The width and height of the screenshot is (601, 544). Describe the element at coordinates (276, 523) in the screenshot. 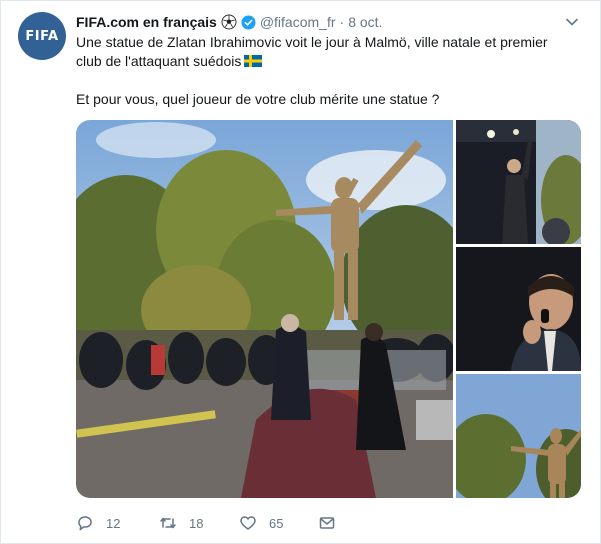

I see `like-count: 65` at that location.